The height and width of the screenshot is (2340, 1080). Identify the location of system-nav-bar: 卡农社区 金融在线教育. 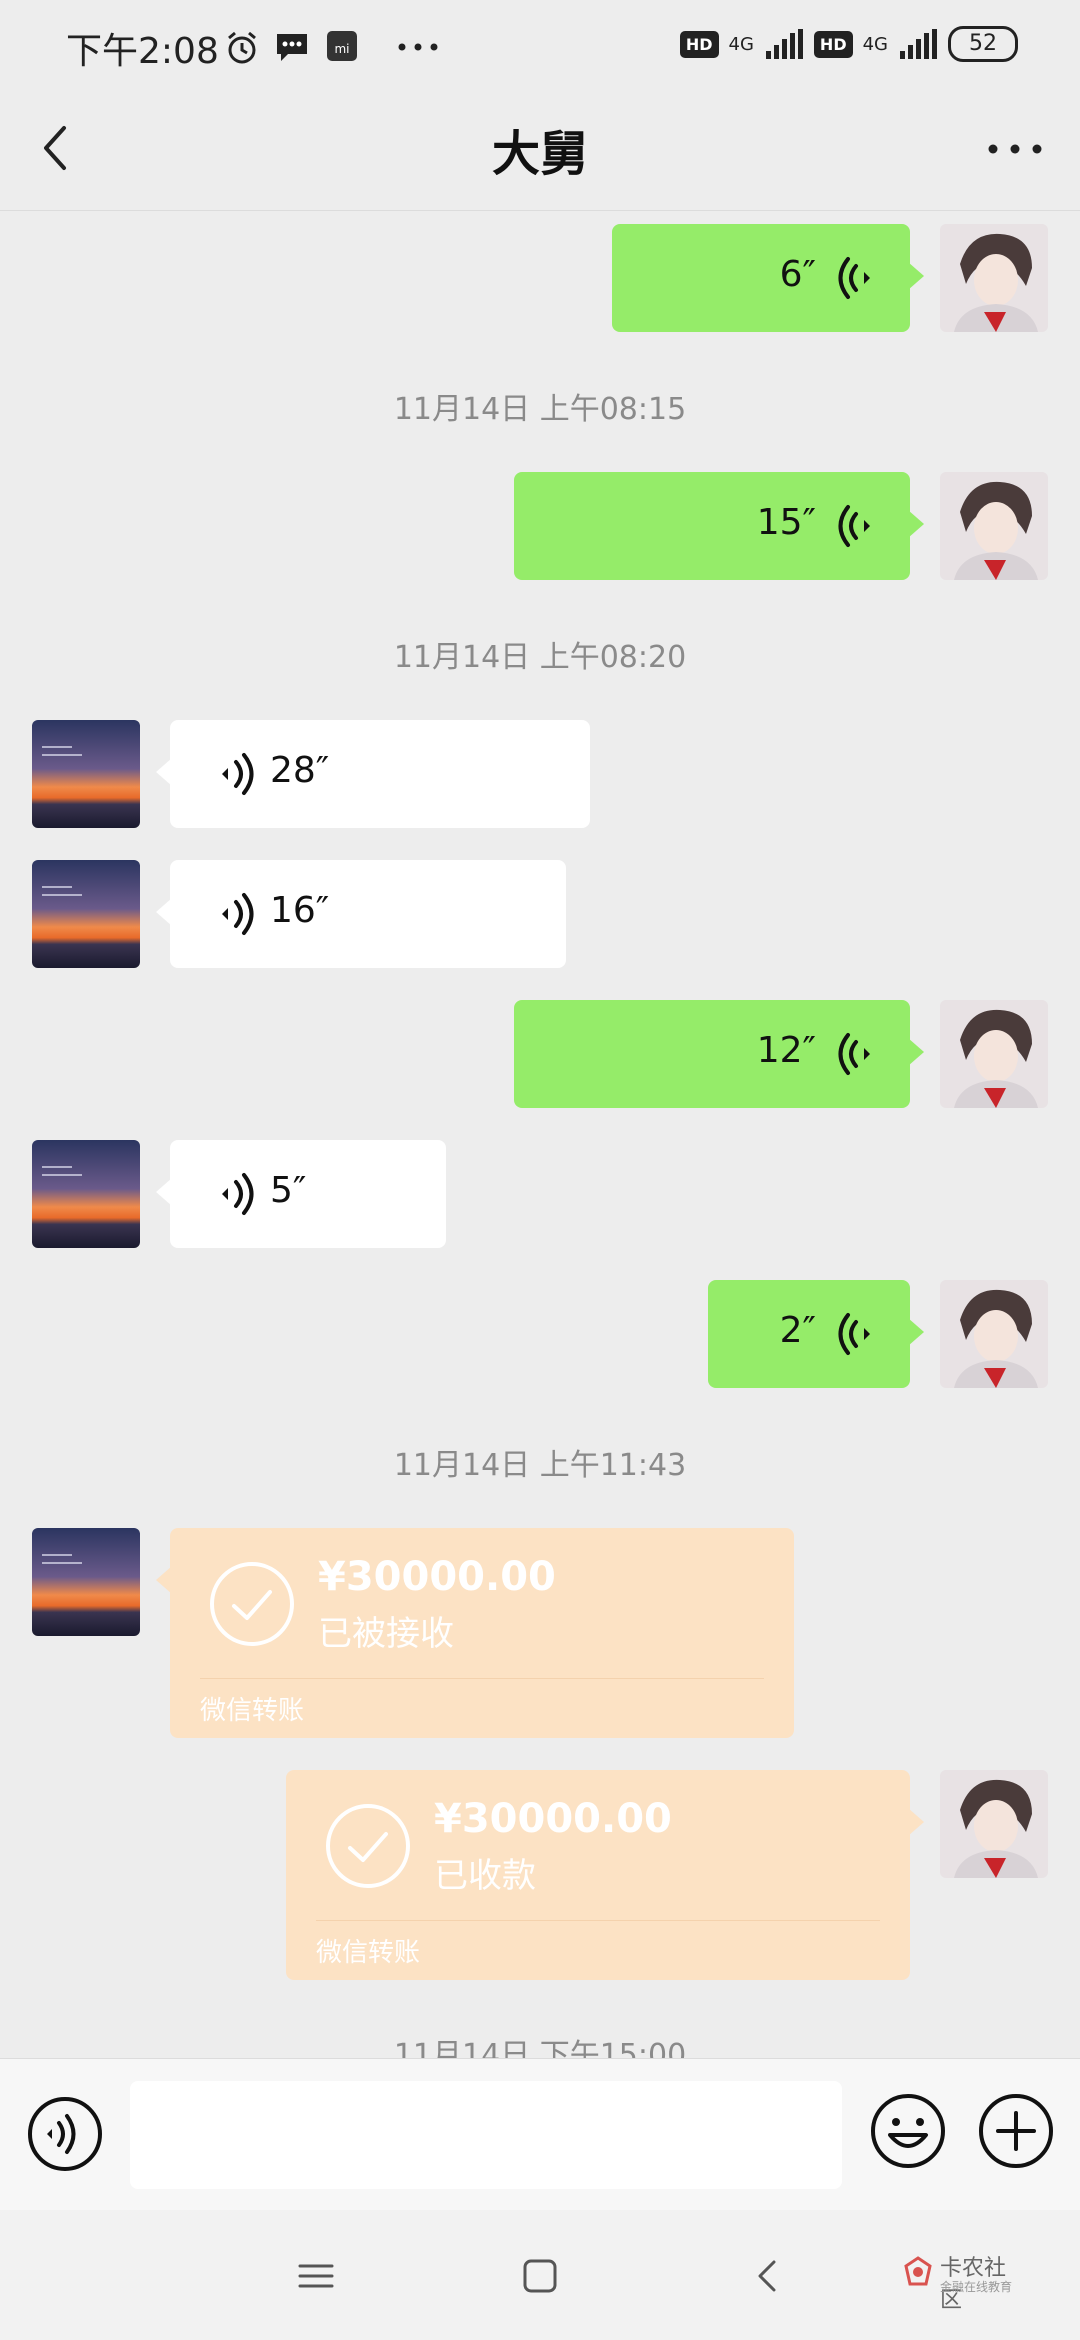
(540, 2275).